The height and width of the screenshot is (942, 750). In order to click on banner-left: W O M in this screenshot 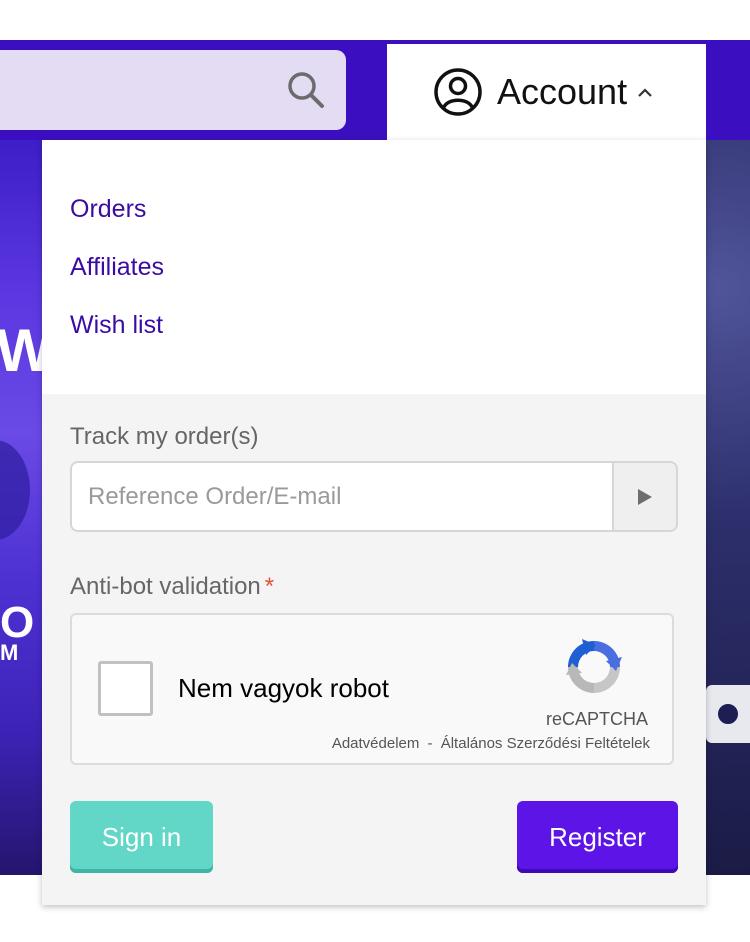, I will do `click(21, 507)`.